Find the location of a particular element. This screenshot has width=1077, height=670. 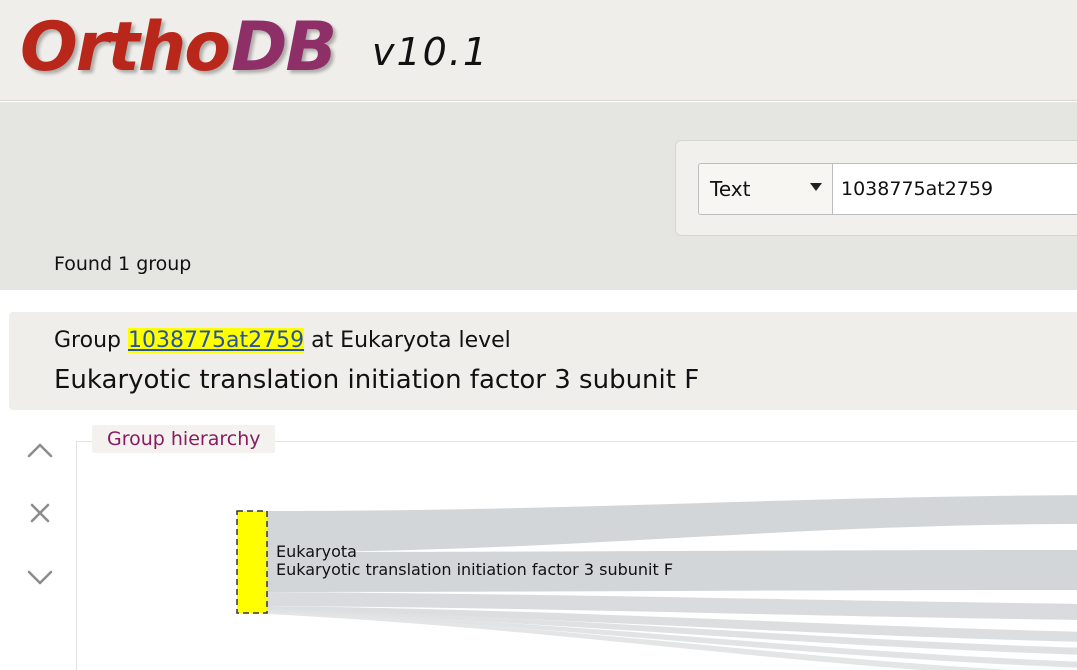

chevron-down-icon is located at coordinates (40, 577).